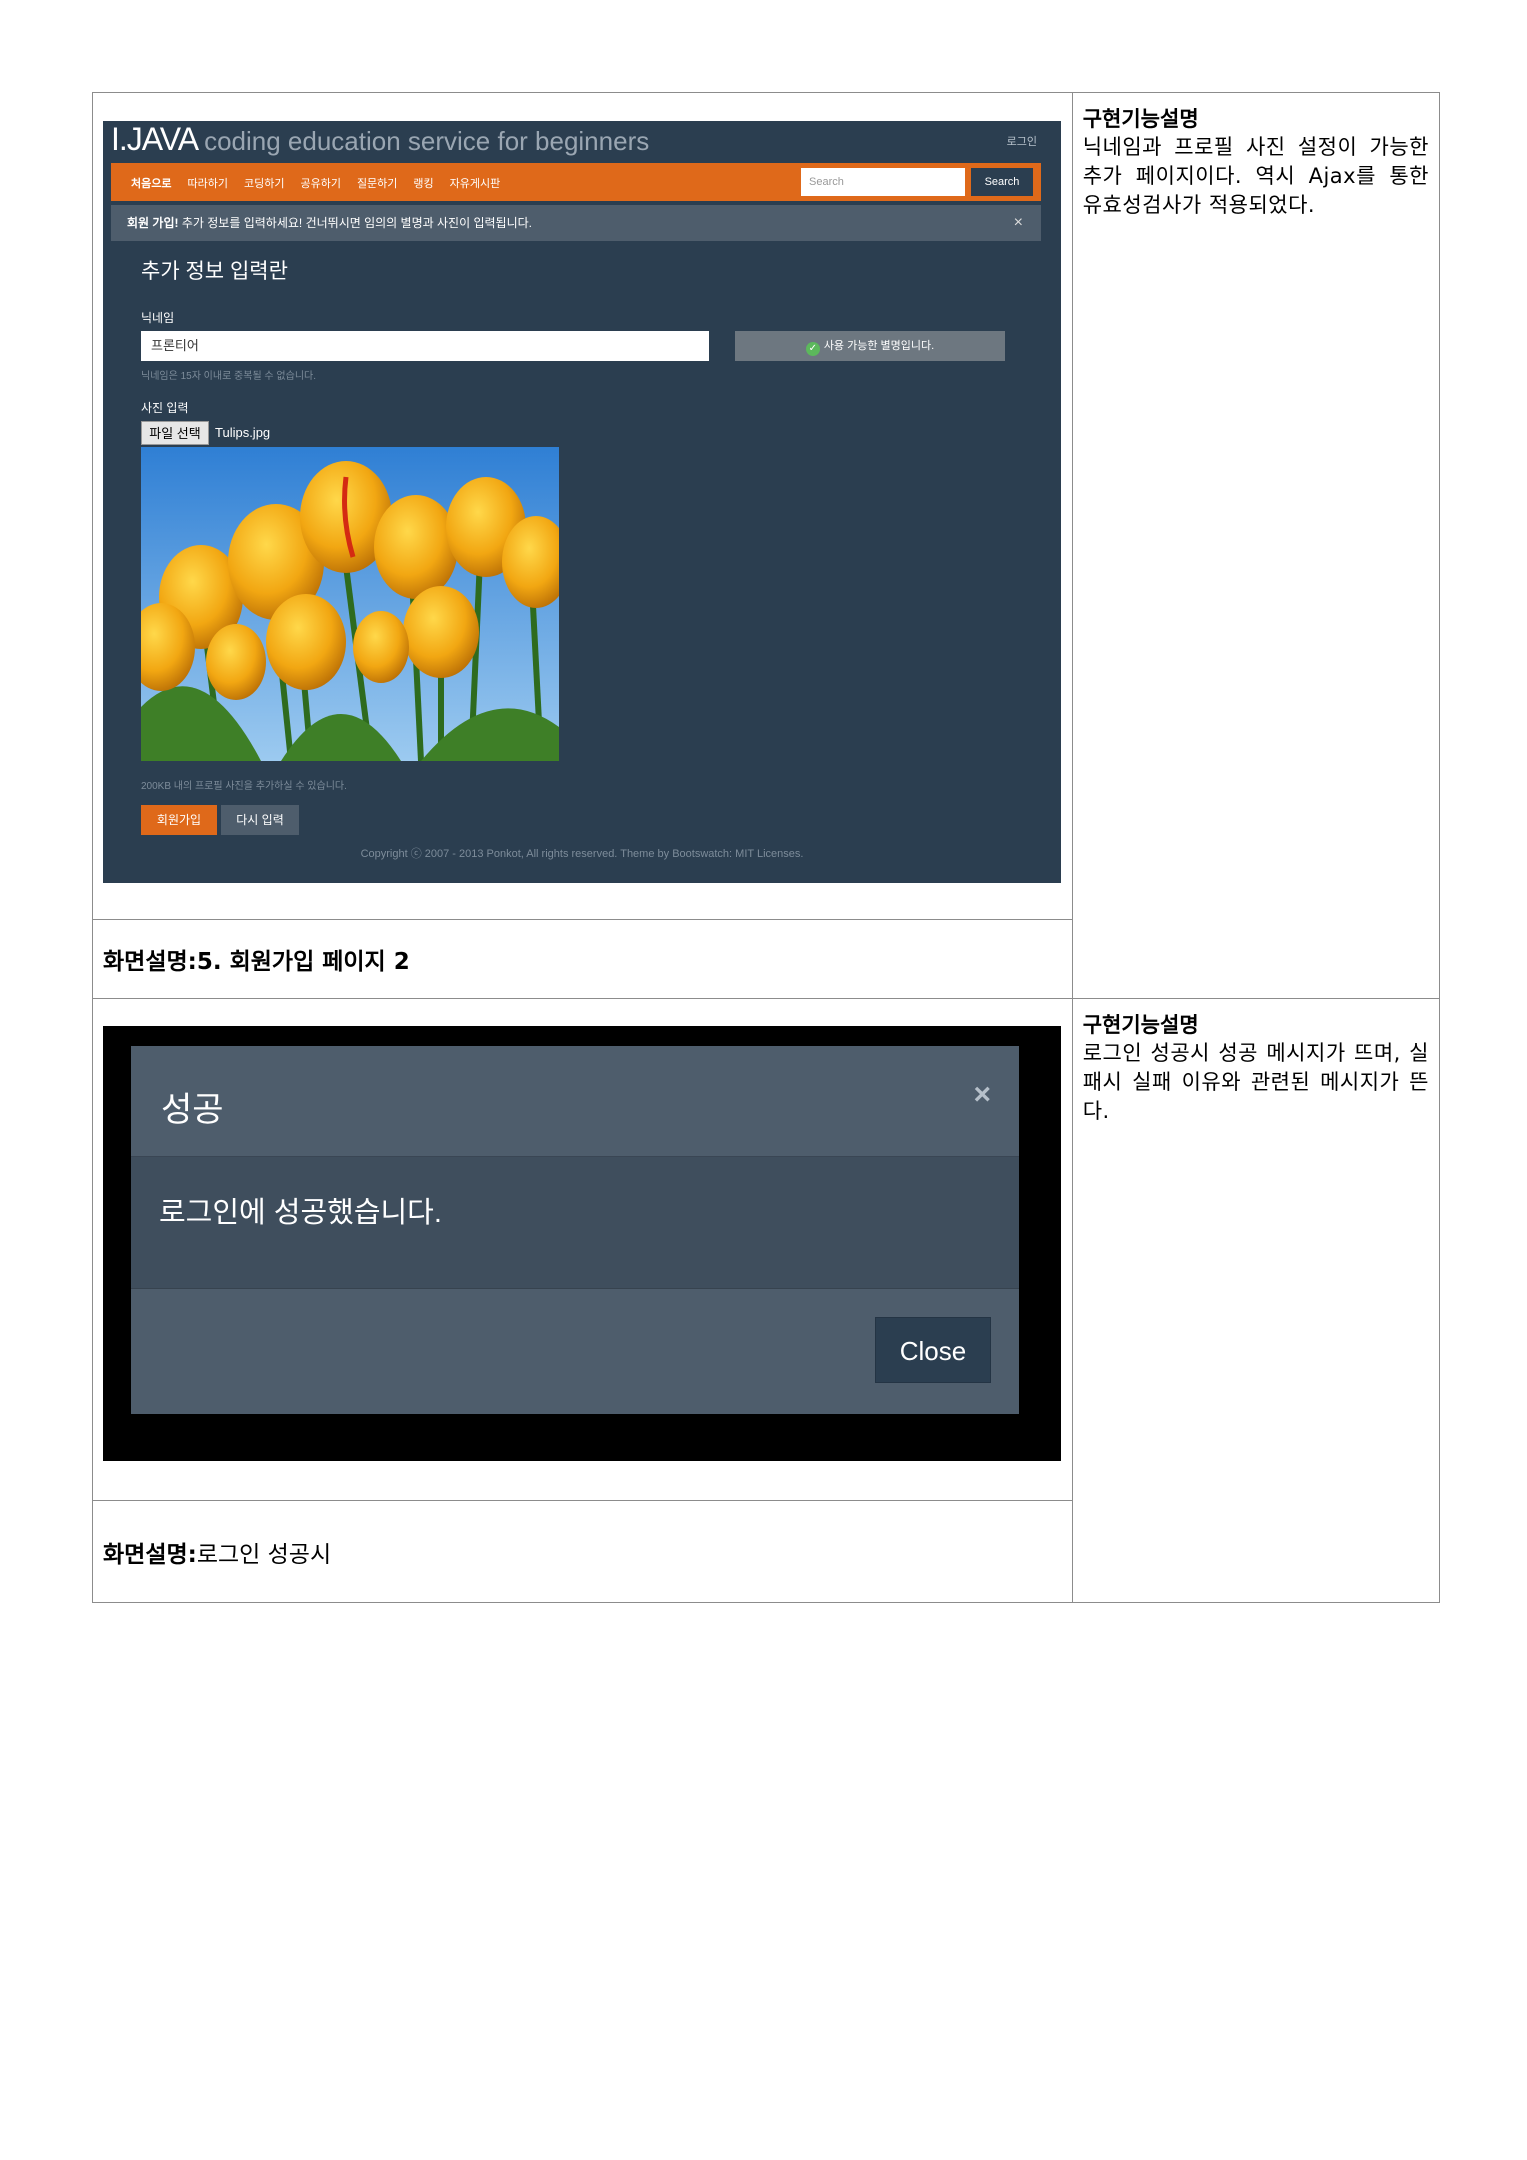  What do you see at coordinates (243, 432) in the screenshot?
I see `file-name: Tulips.jpg` at bounding box center [243, 432].